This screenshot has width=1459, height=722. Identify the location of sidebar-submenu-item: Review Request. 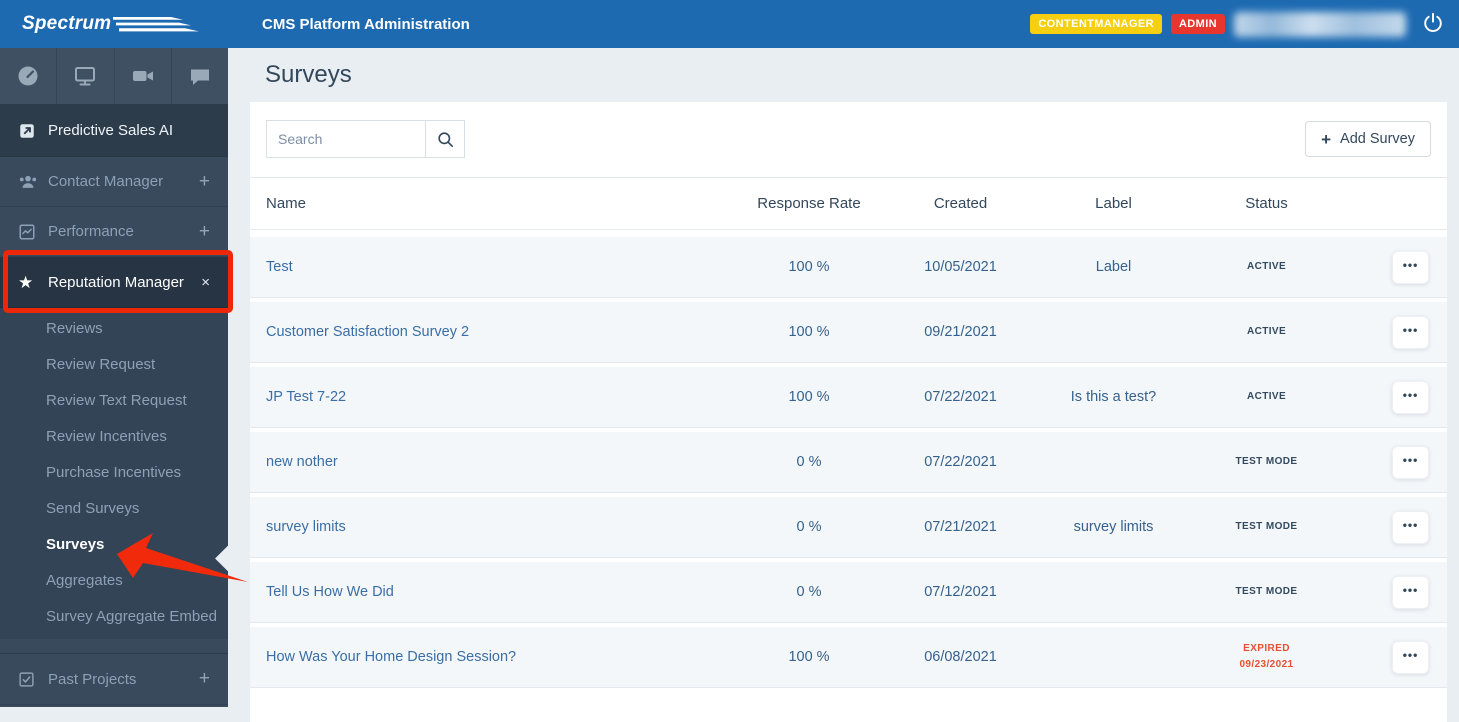
(114, 365).